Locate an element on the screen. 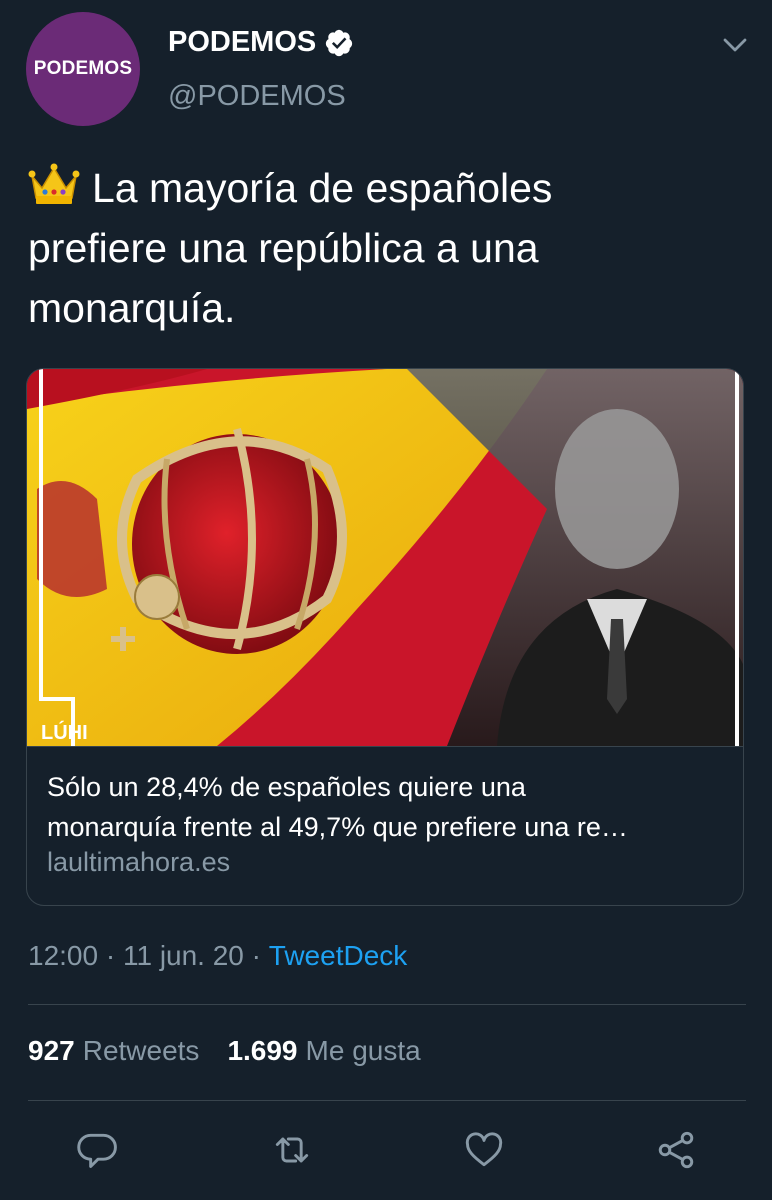 The width and height of the screenshot is (772, 1200). retweets-count: 927 is located at coordinates (51, 1051).